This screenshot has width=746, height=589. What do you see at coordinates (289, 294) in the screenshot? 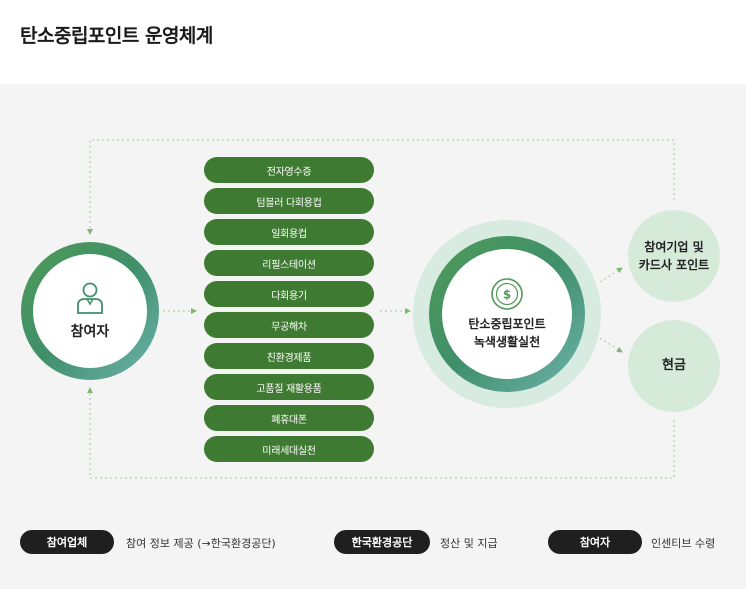
I see `activity-pill: 다회용기` at bounding box center [289, 294].